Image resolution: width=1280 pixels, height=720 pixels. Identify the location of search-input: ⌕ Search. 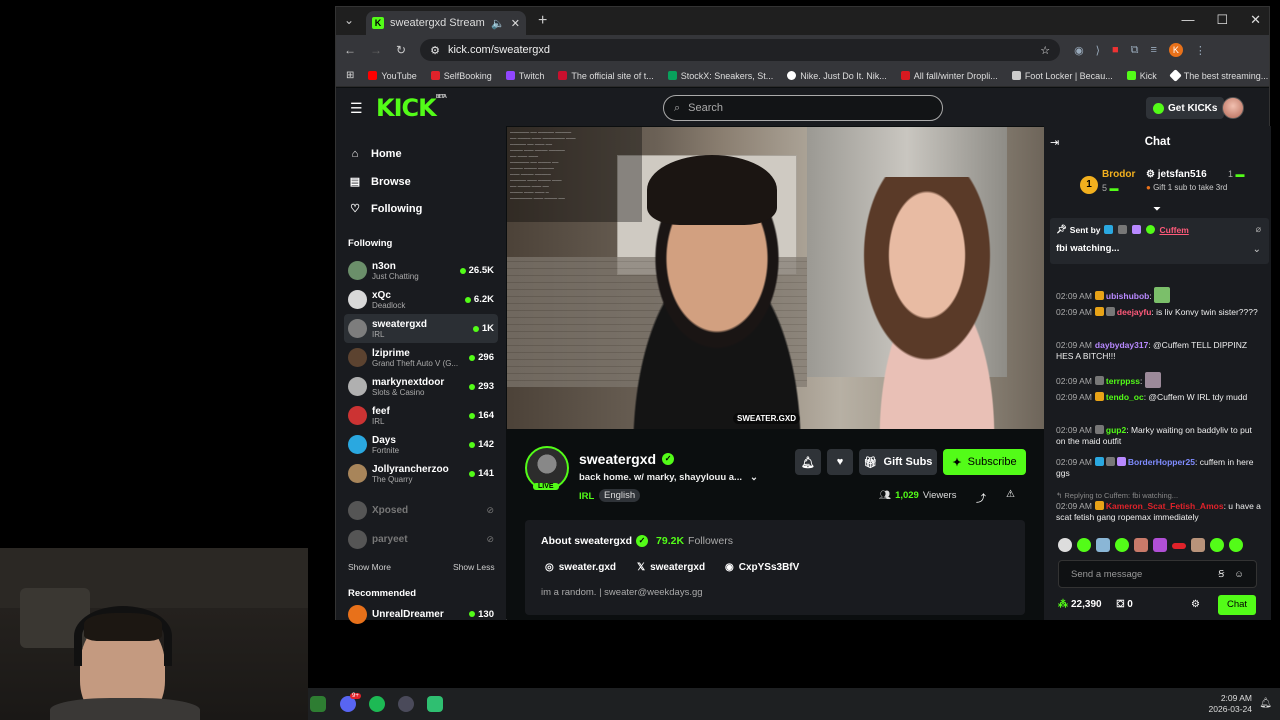
(803, 108).